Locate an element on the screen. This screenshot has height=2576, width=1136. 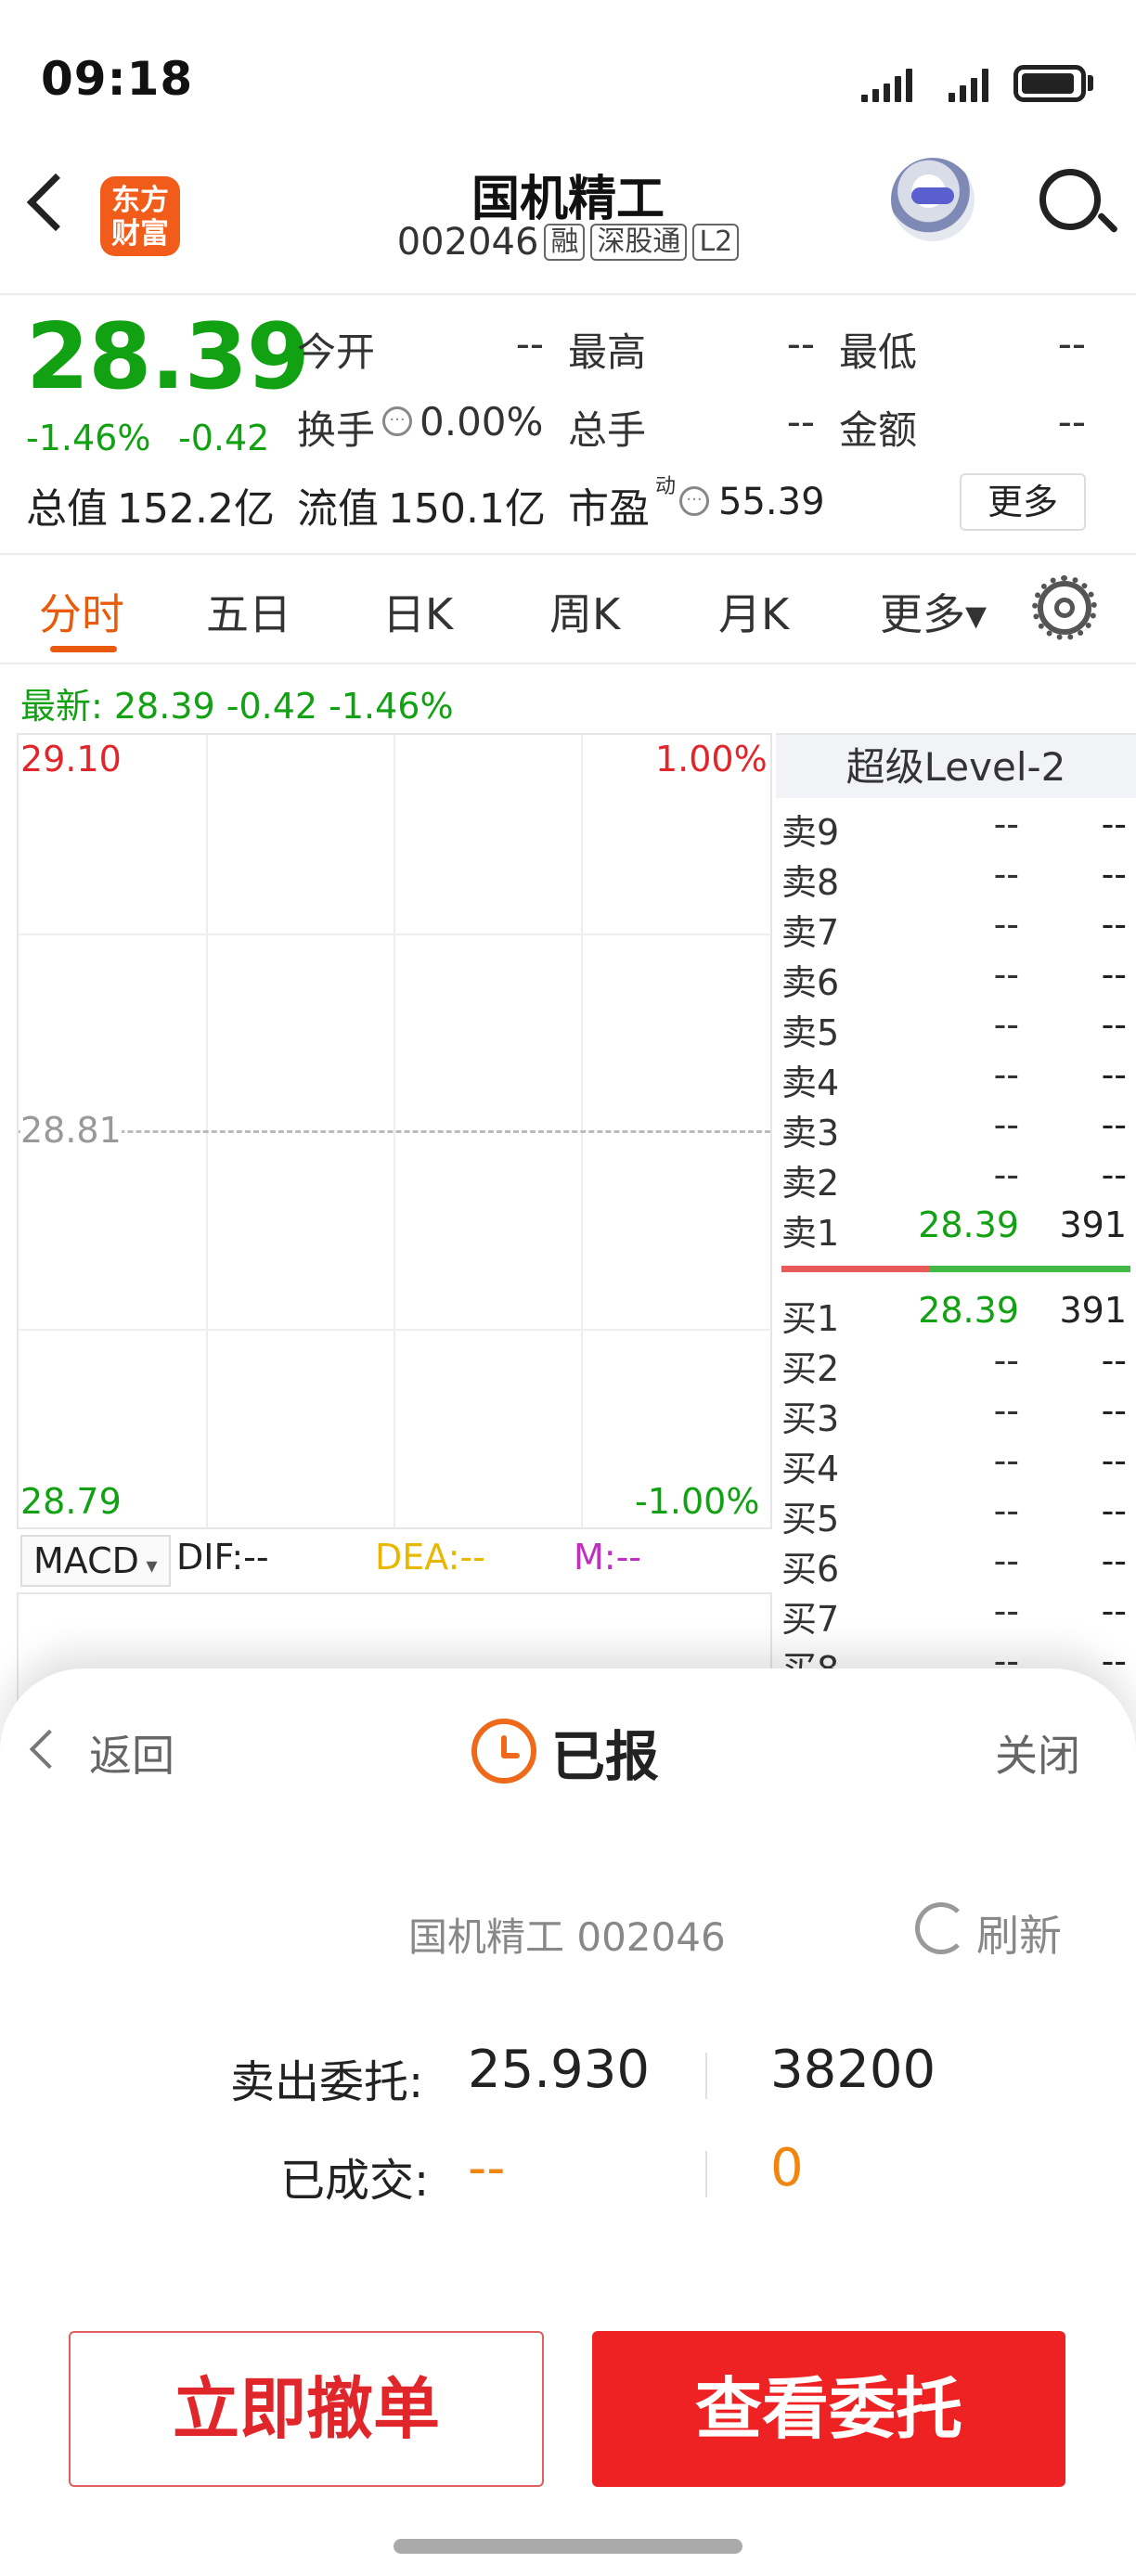
ask-row: 卖5 -- -- is located at coordinates (955, 1029).